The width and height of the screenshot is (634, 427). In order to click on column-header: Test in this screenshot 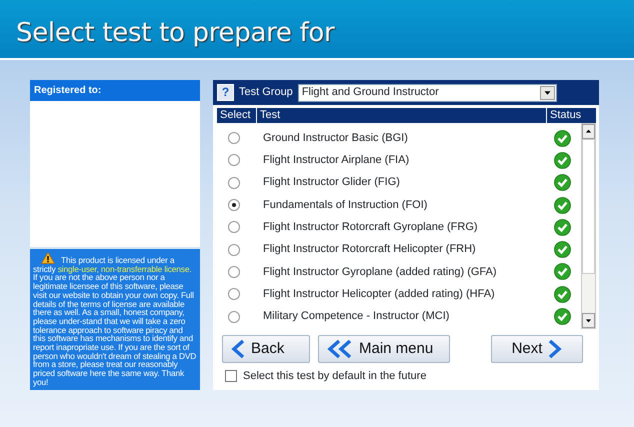, I will do `click(402, 115)`.